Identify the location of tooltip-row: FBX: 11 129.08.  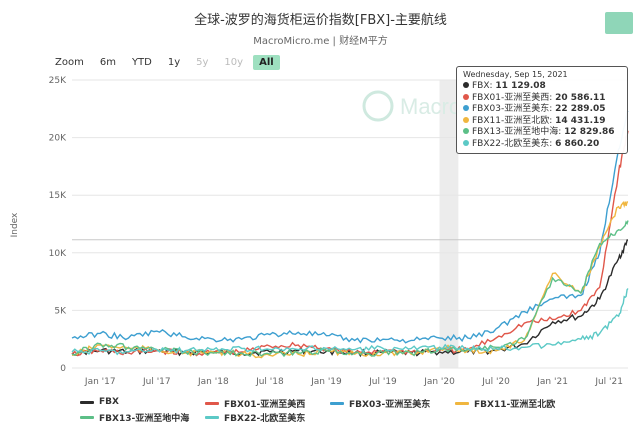
(542, 87).